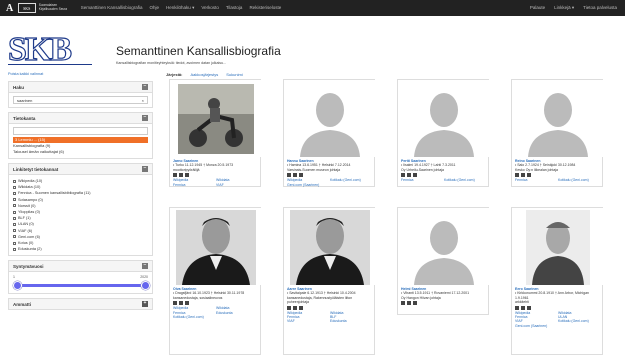 The width and height of the screenshot is (625, 355). I want to click on app-logo: A, so click(9, 8).